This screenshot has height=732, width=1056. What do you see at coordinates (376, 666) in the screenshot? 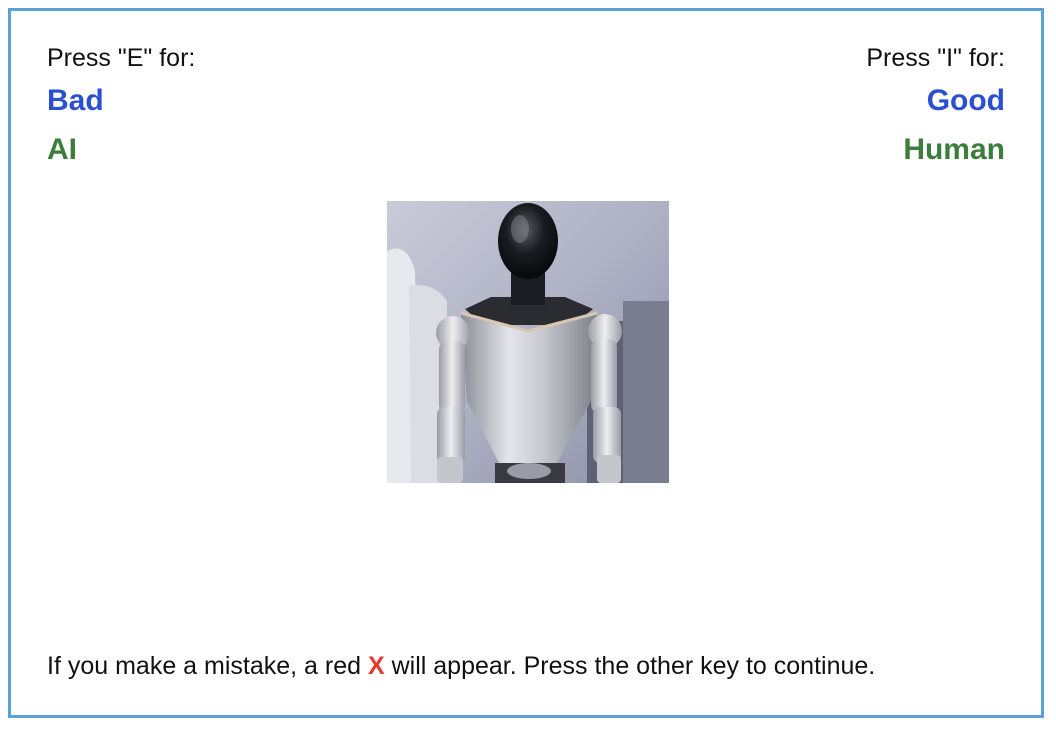
I see `error-mark: X` at bounding box center [376, 666].